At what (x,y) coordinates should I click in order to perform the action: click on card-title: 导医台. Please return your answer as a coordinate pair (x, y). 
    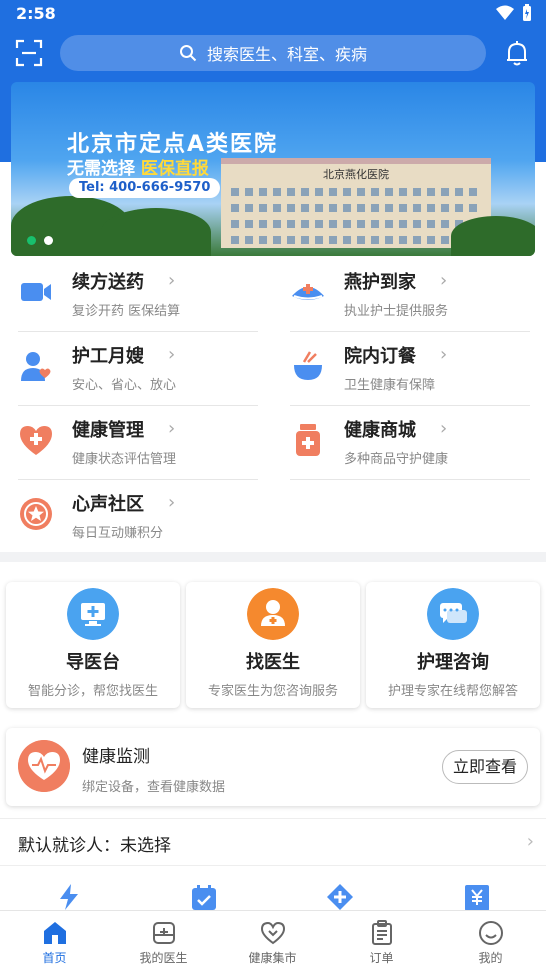
    Looking at the image, I should click on (93, 662).